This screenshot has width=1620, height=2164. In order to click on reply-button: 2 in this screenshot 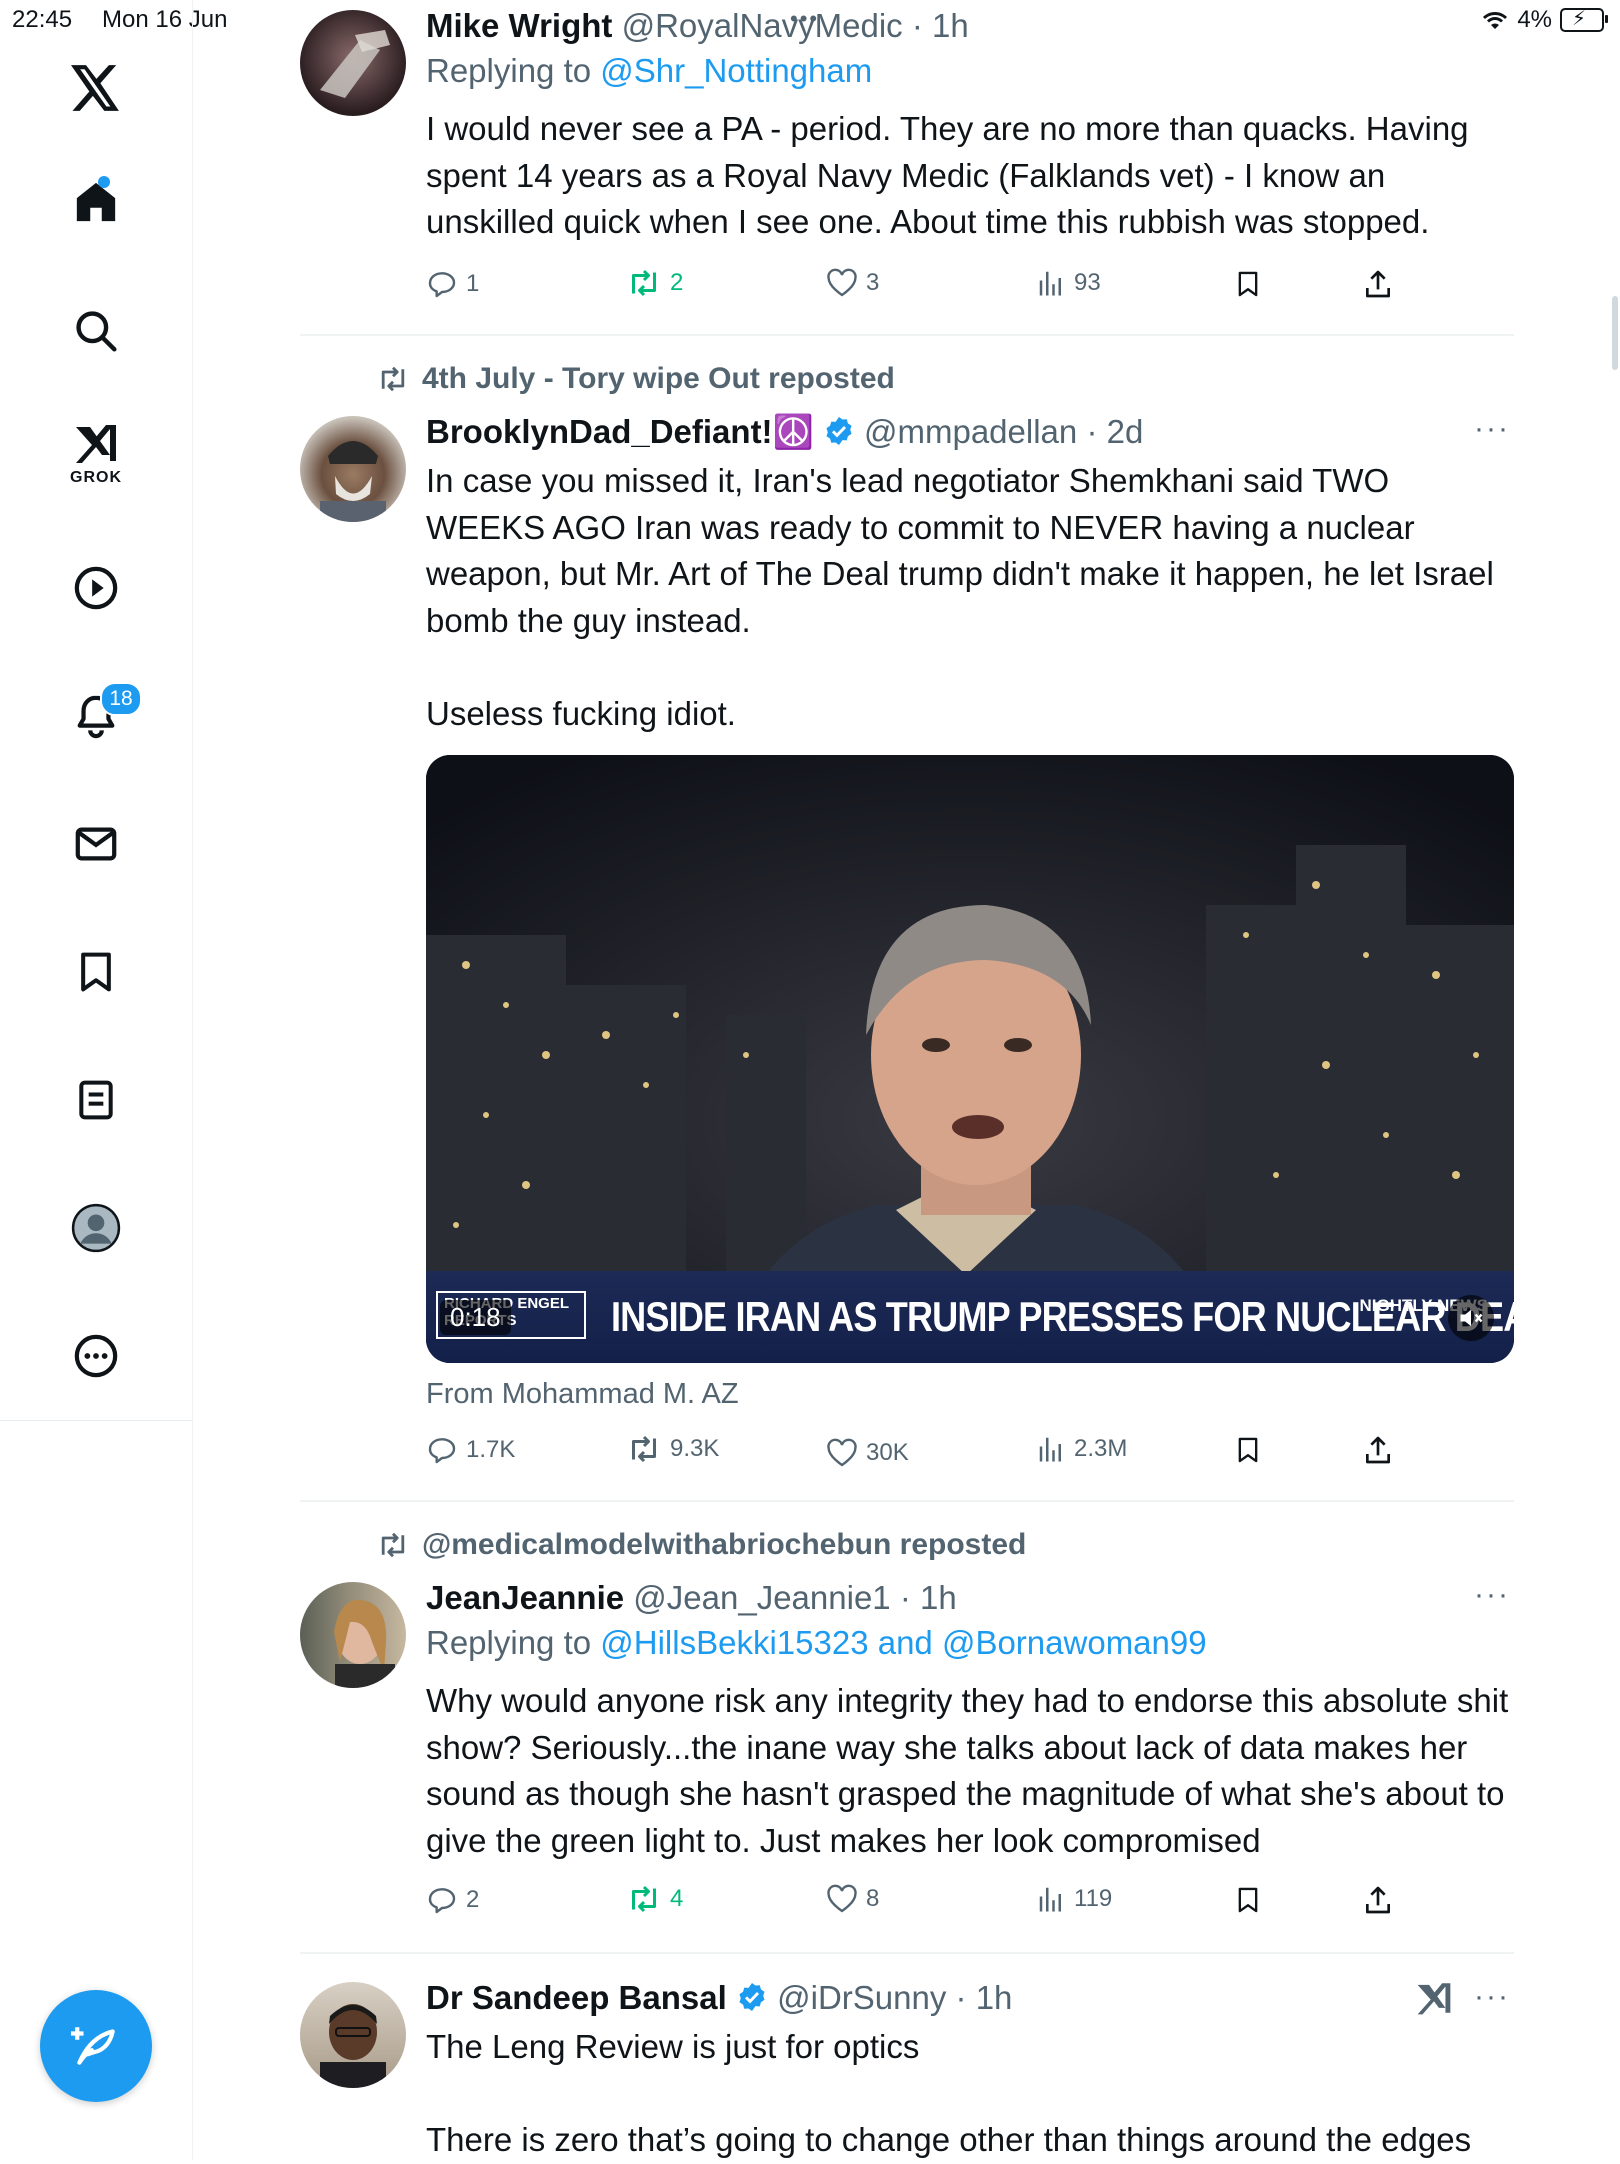, I will do `click(452, 1900)`.